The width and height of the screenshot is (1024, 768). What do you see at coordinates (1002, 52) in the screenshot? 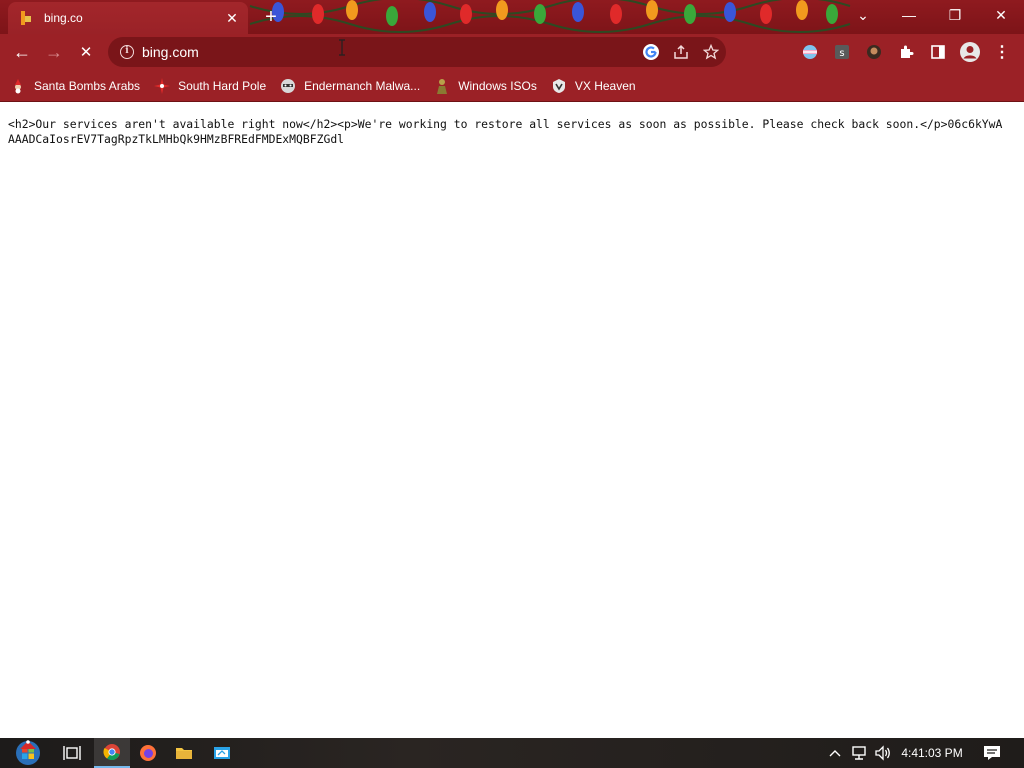
I see `menu-kebab-icon: ⋮` at bounding box center [1002, 52].